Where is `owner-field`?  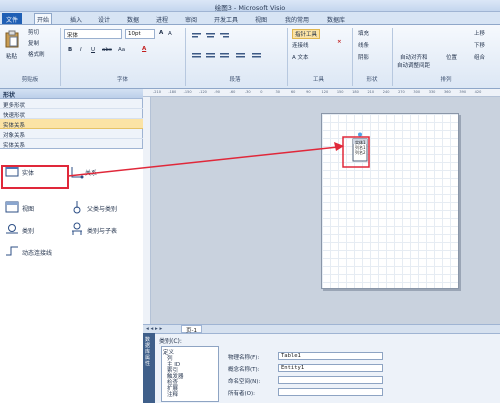 owner-field is located at coordinates (330, 392).